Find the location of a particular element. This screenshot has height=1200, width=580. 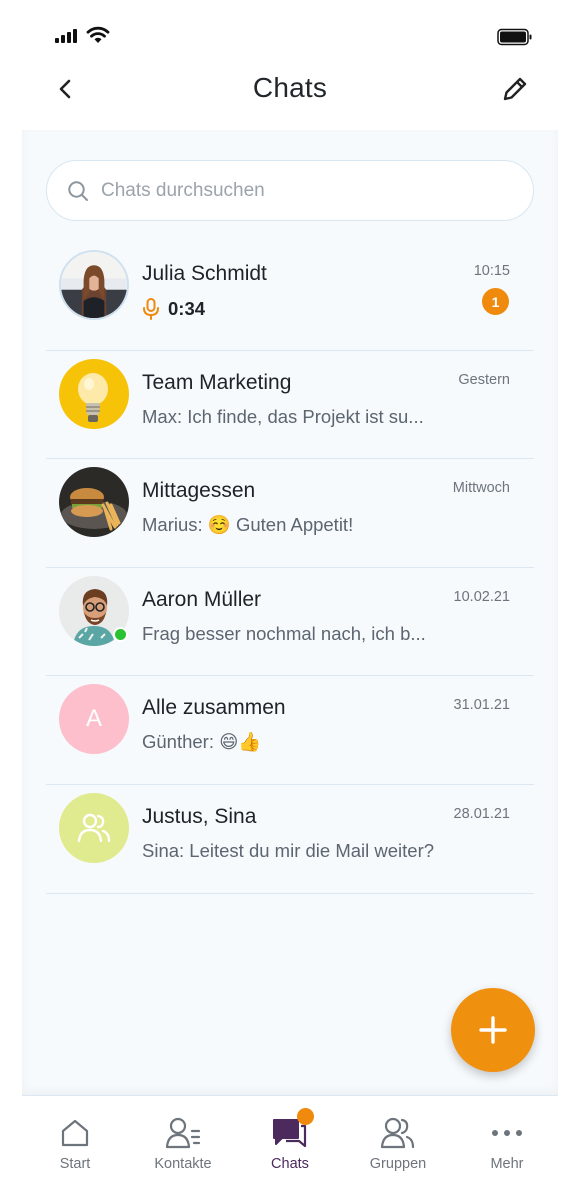

tab-start: Start is located at coordinates (75, 1143).